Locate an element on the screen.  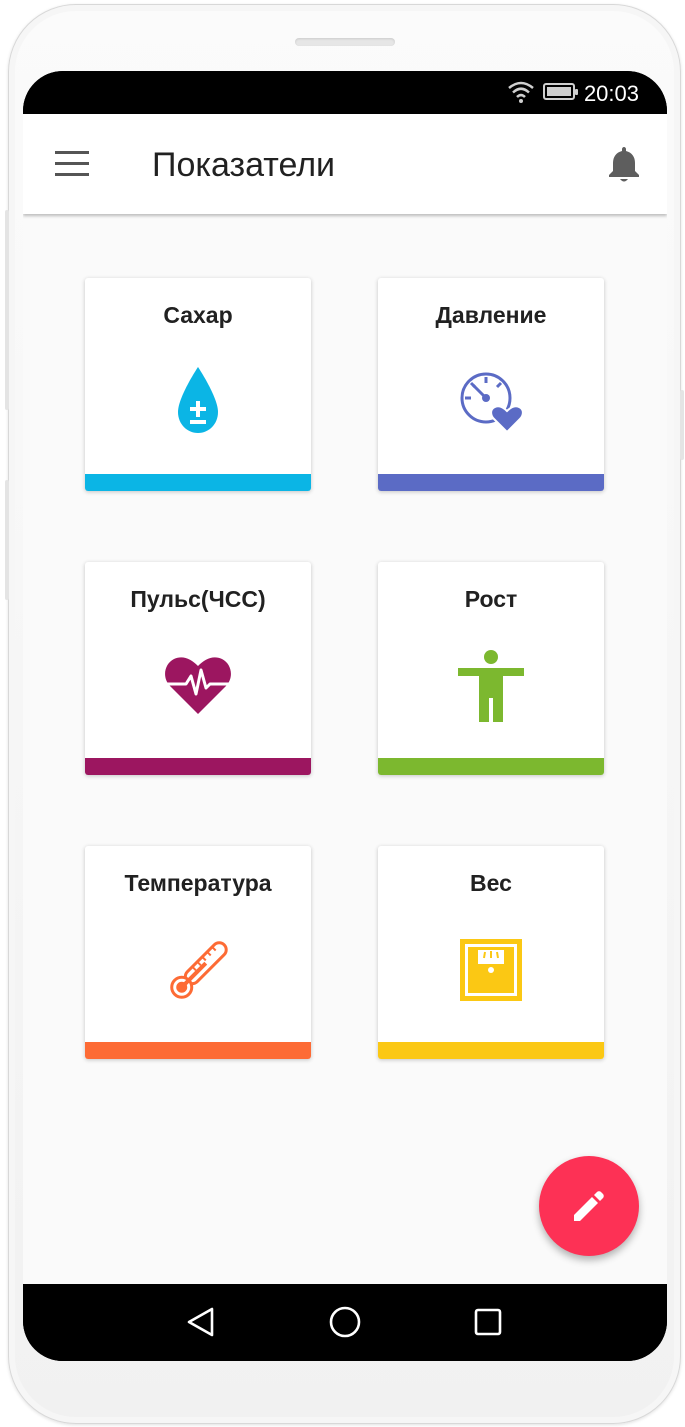
recents-square-icon is located at coordinates (488, 1322).